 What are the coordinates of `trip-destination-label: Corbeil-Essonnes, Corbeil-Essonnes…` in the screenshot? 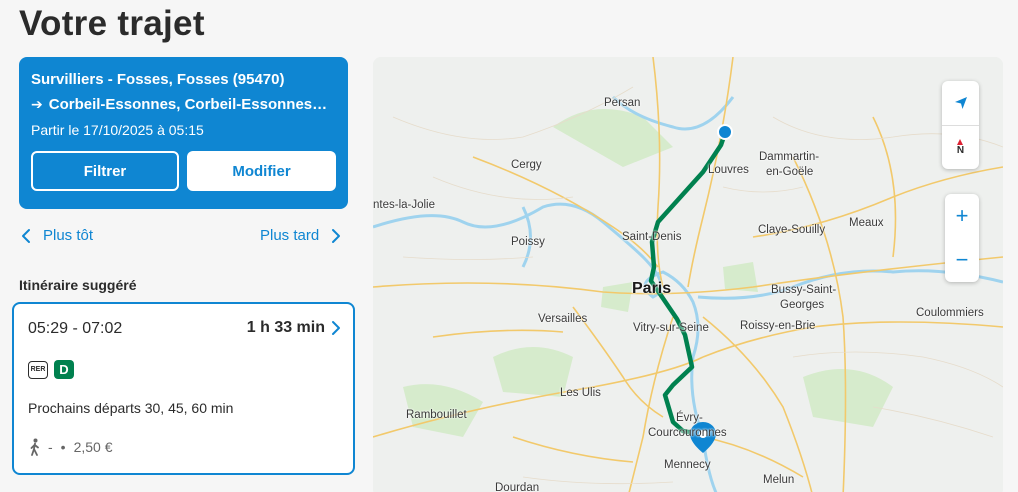 It's located at (188, 104).